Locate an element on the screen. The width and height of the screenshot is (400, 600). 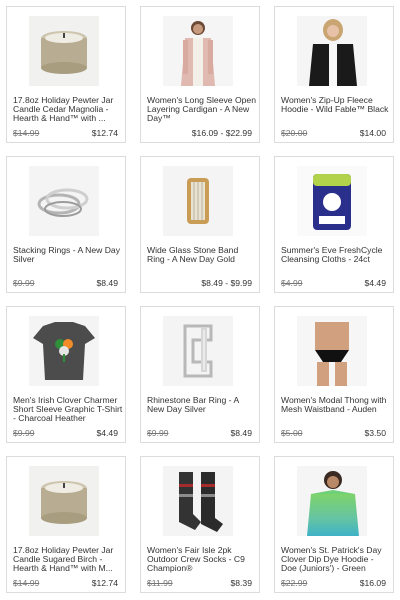
sale-price: $3.50 is located at coordinates (375, 433).